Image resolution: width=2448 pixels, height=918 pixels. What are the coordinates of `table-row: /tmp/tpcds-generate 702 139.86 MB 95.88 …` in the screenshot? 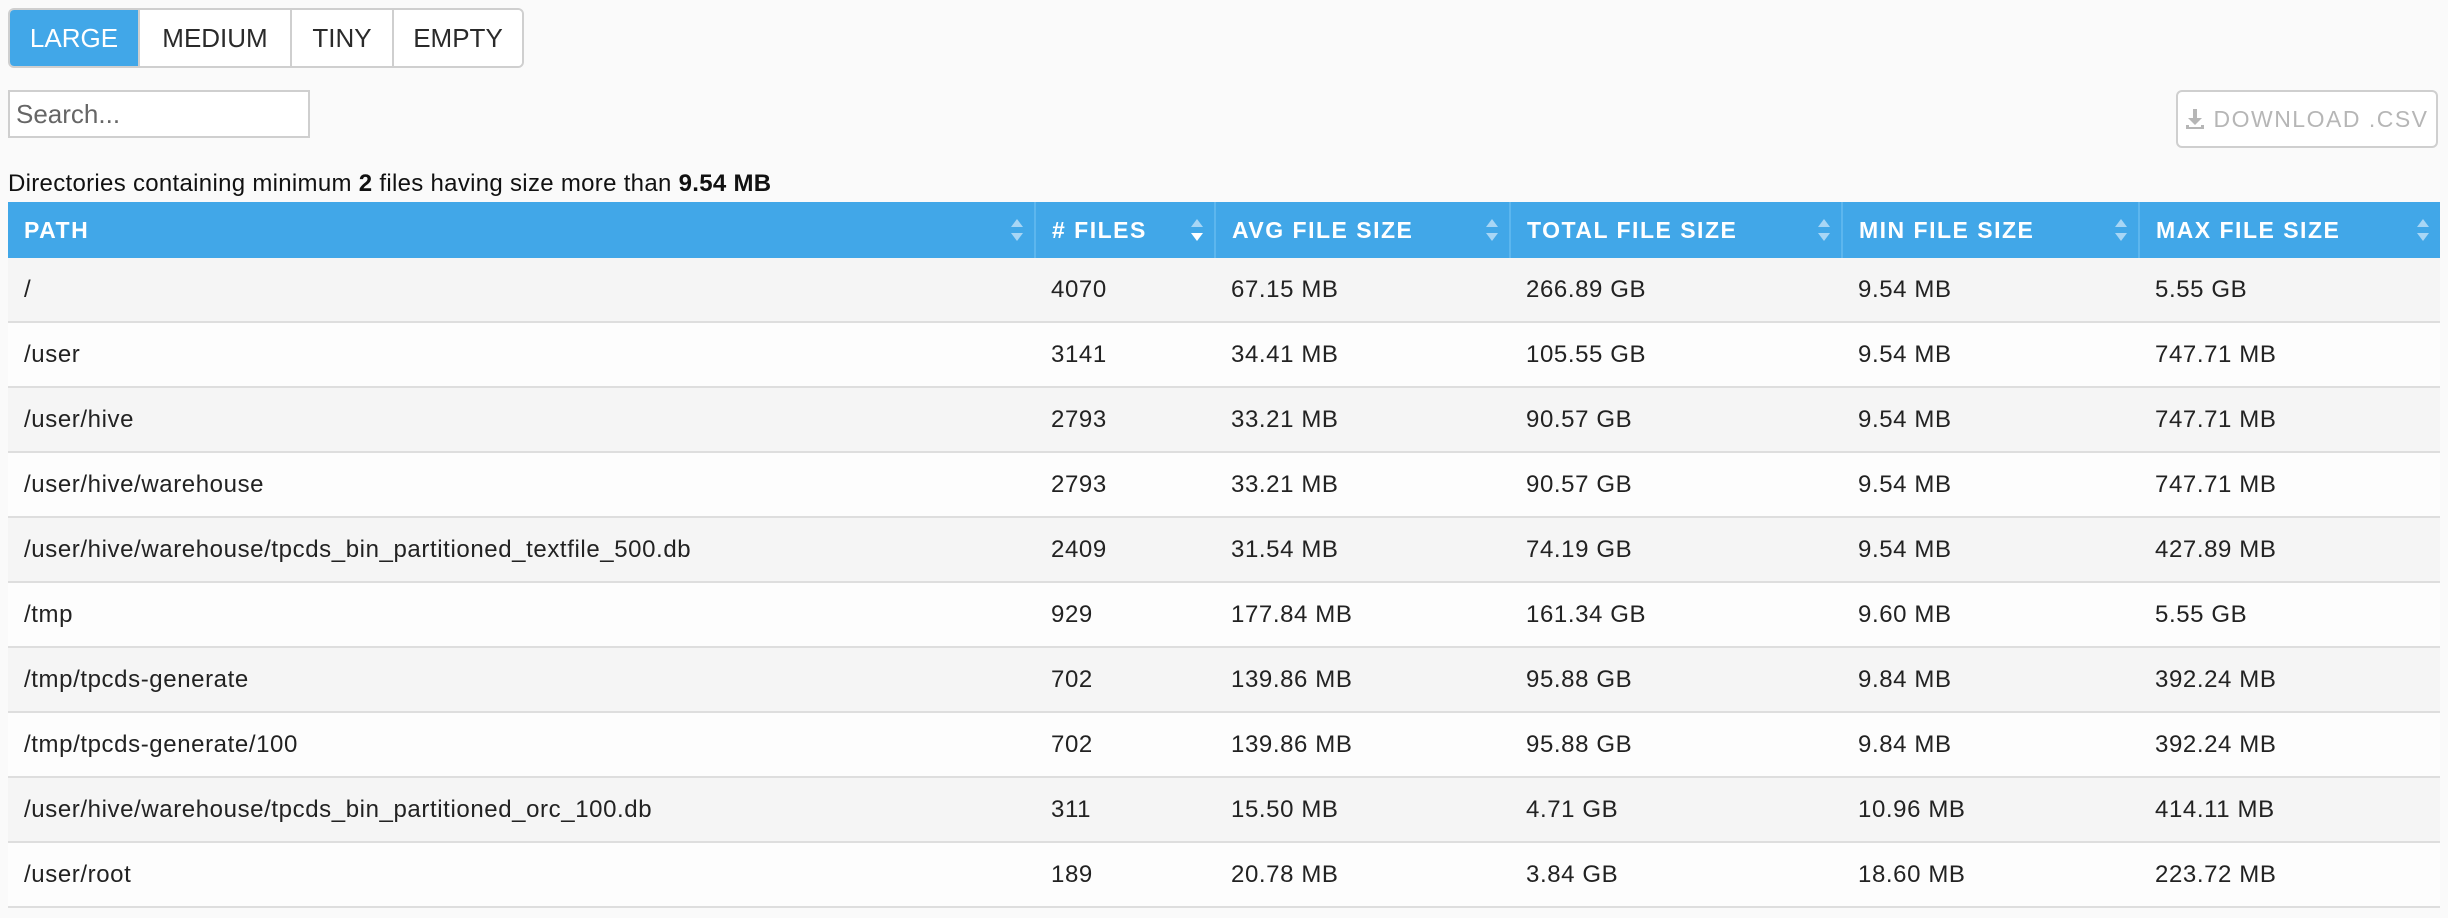 It's located at (1224, 680).